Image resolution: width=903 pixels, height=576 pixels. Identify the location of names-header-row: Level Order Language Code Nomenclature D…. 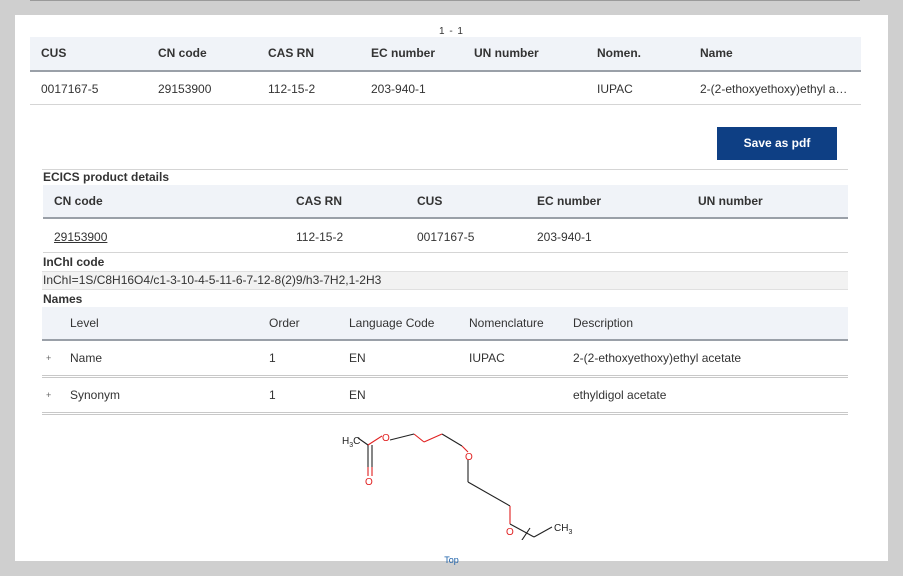
(445, 324).